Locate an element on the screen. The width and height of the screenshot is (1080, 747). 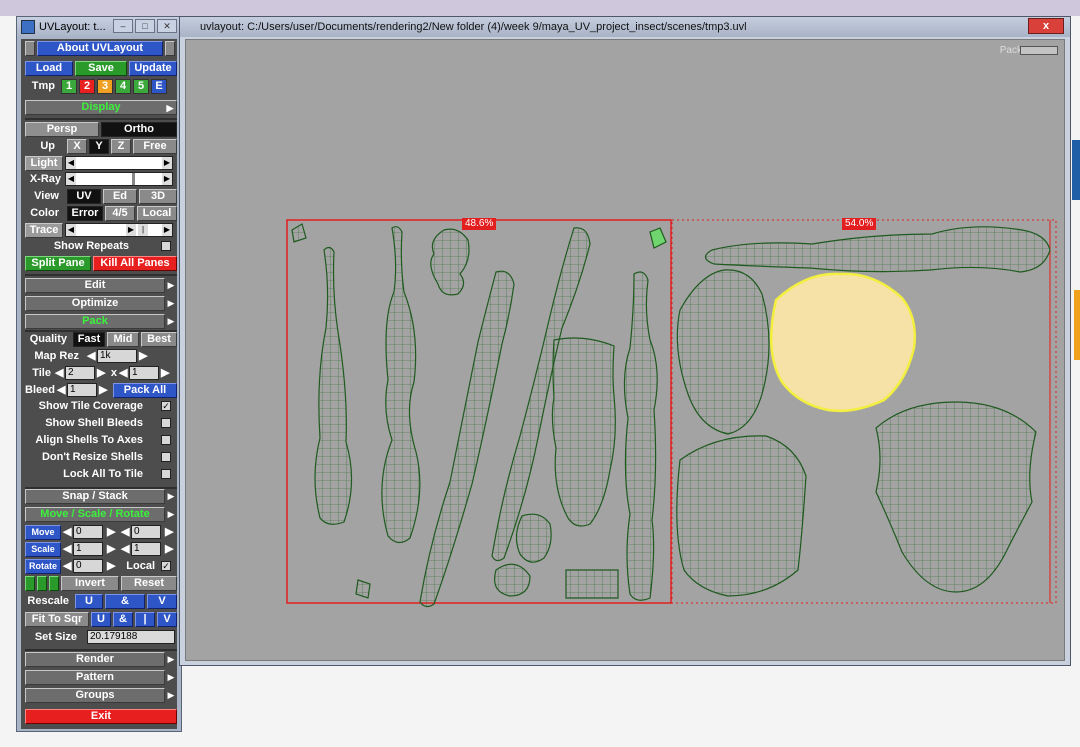
tmp-slot-4-button: 4 is located at coordinates (123, 86).